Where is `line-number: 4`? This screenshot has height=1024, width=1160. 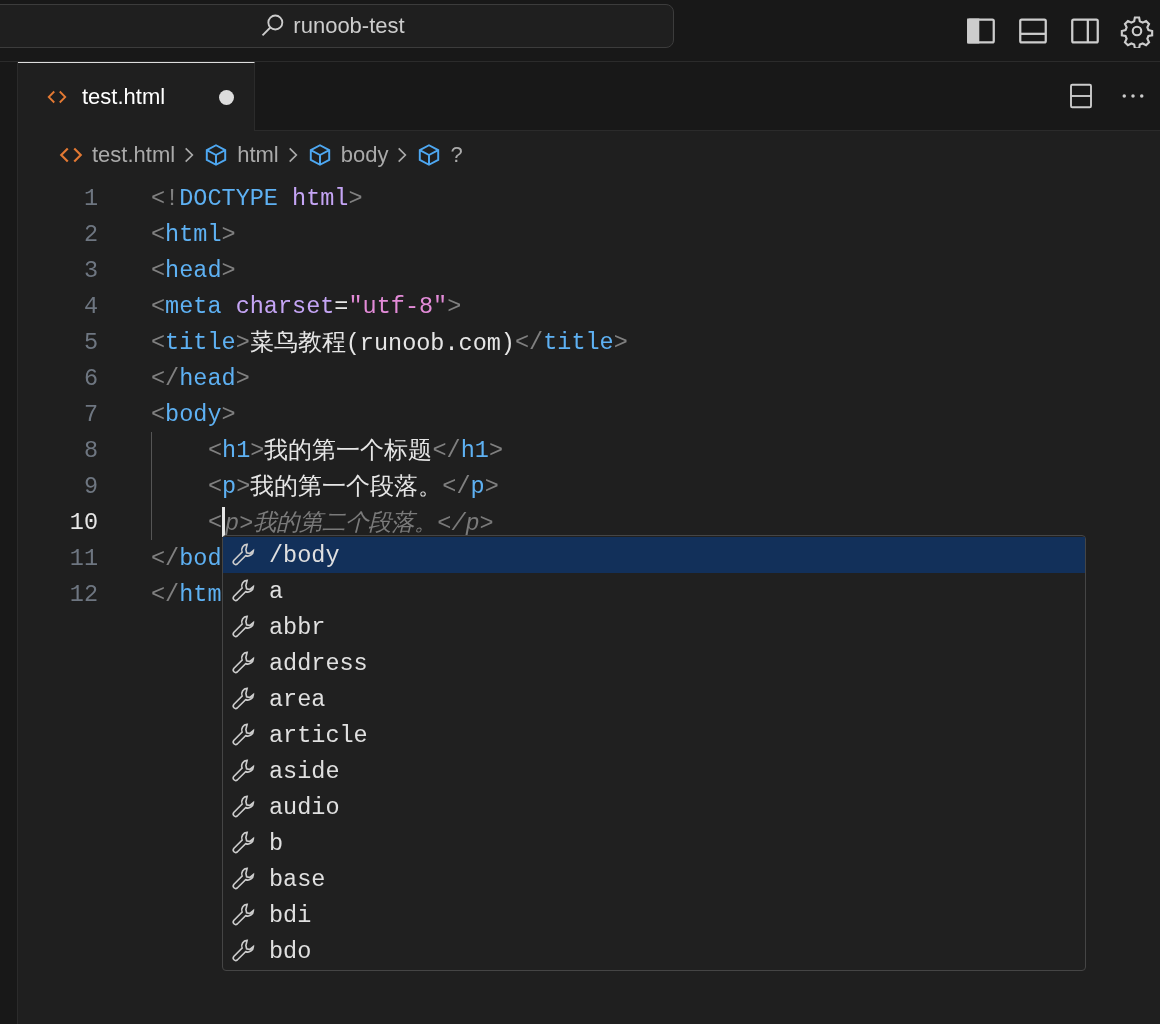 line-number: 4 is located at coordinates (90, 306).